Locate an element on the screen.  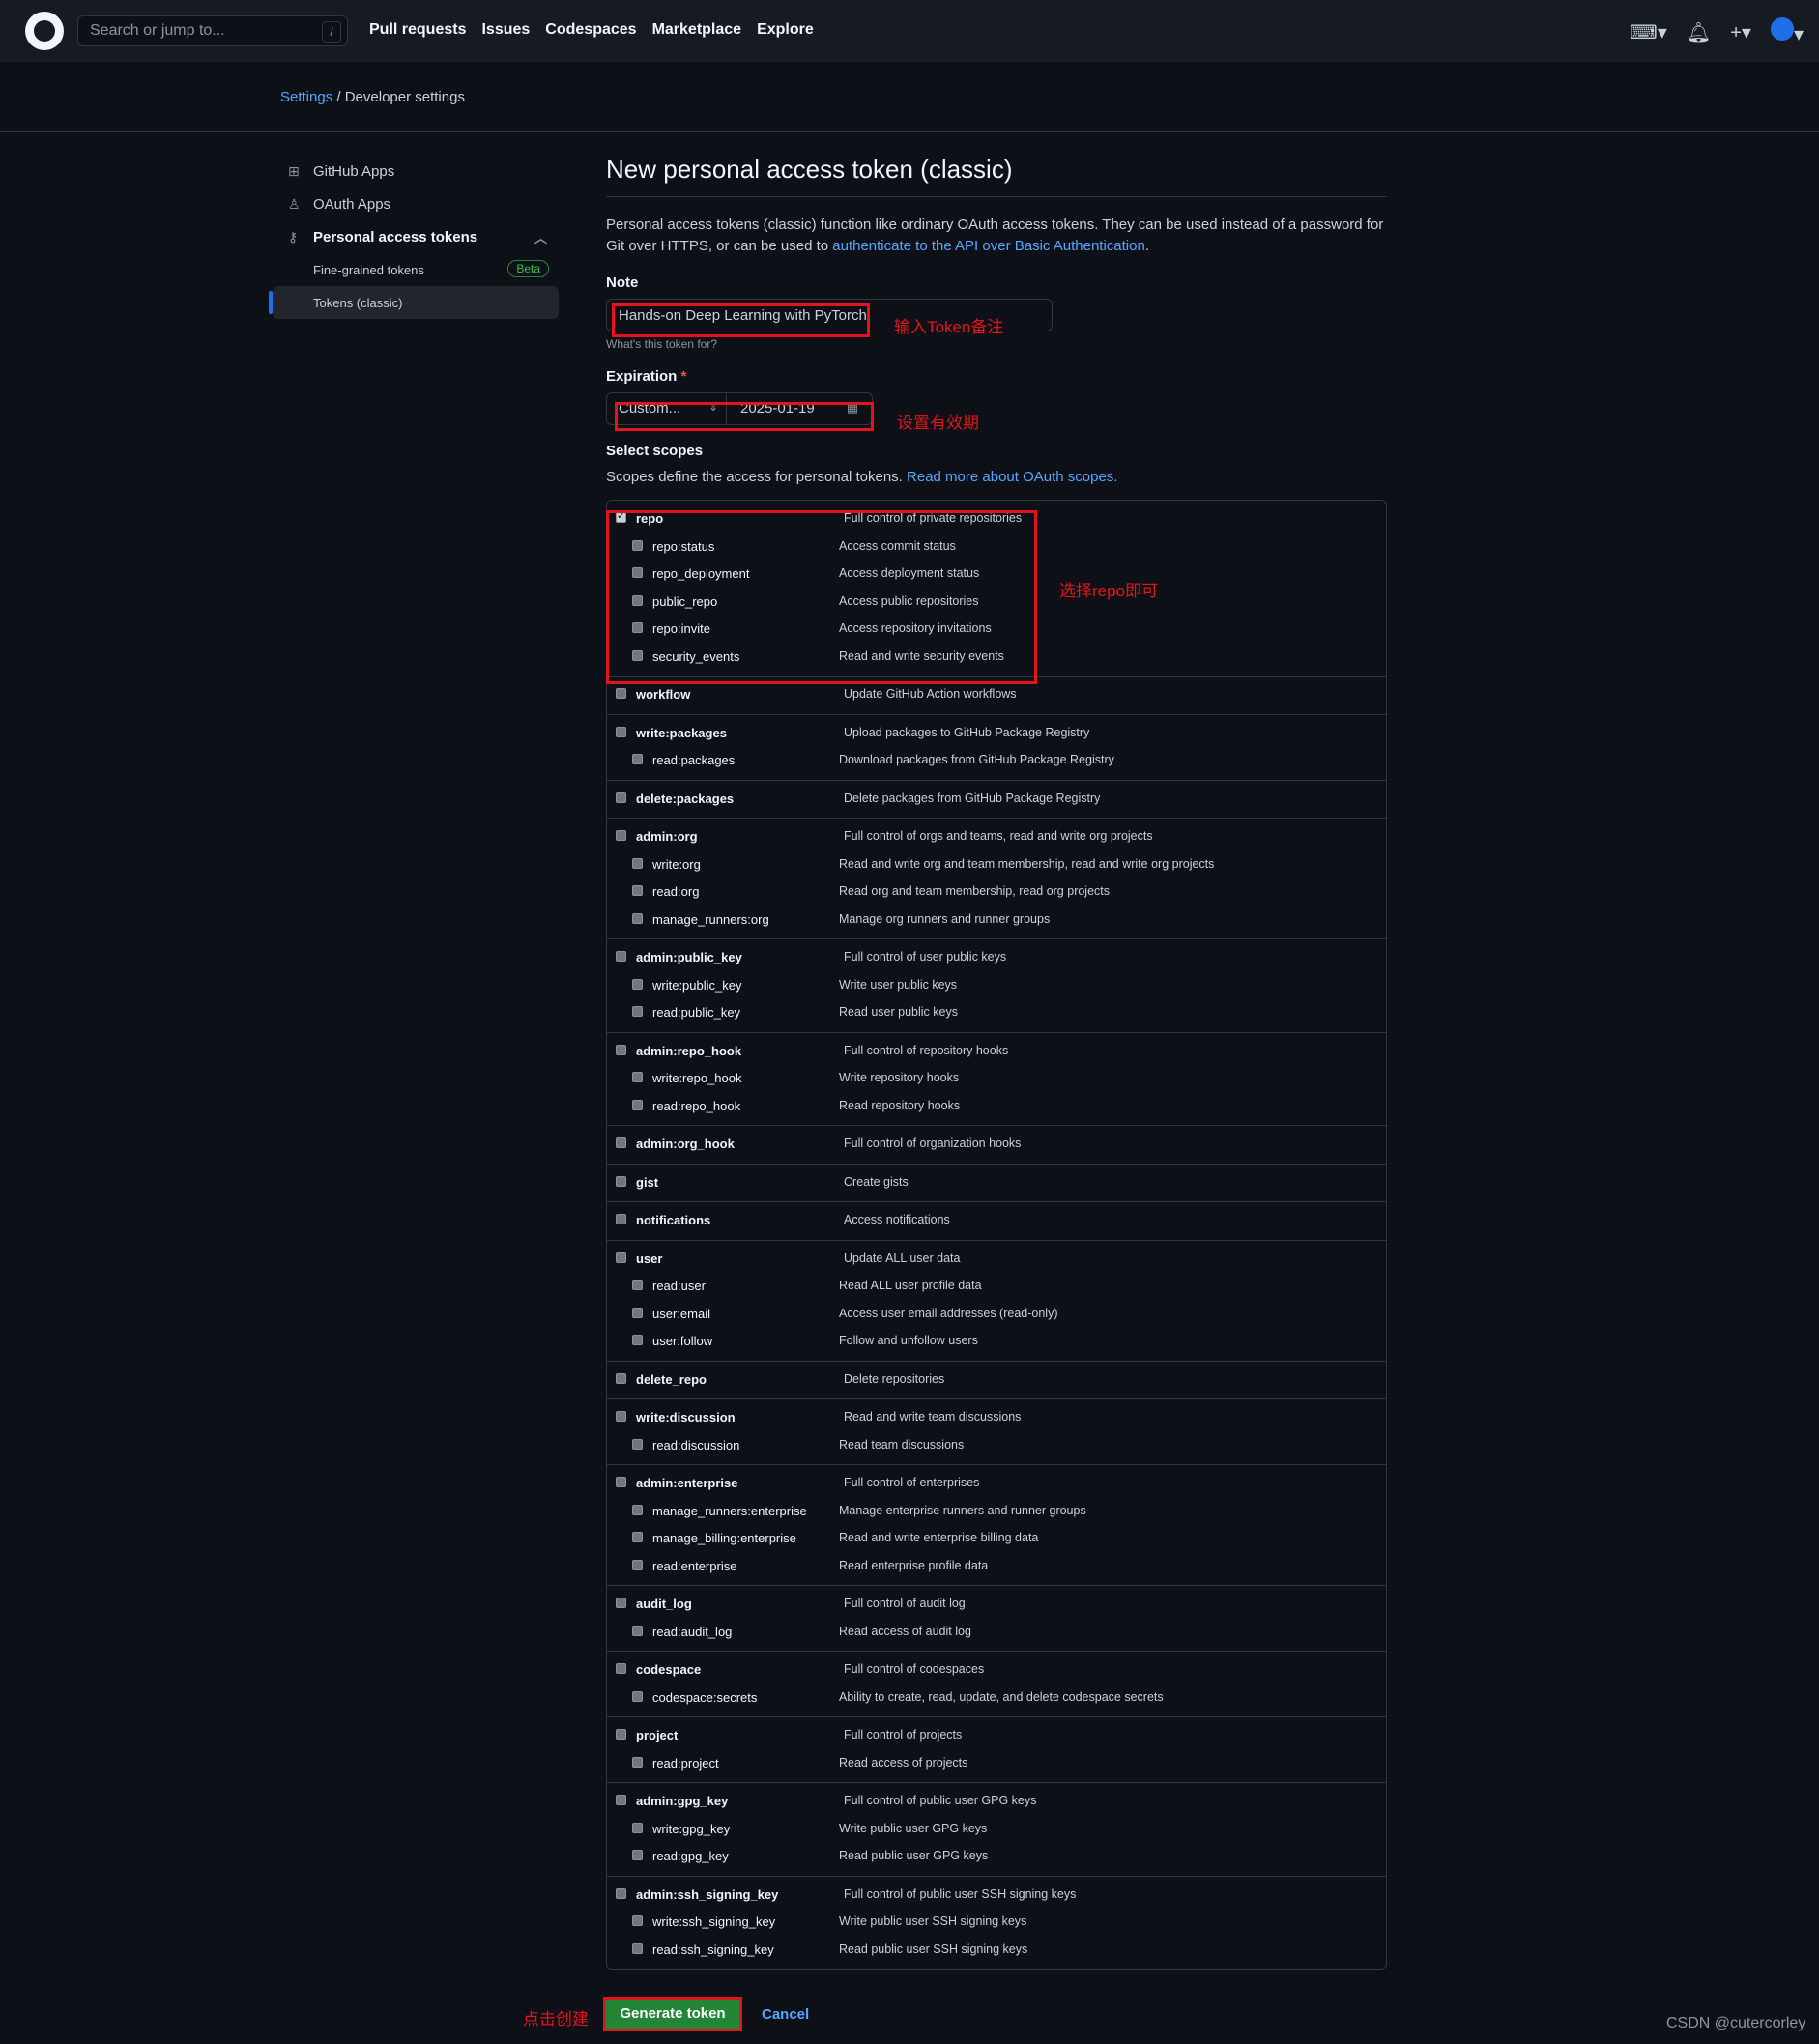
scope-row: write:gpg_key Write public user GPG keys is located at coordinates (996, 1830).